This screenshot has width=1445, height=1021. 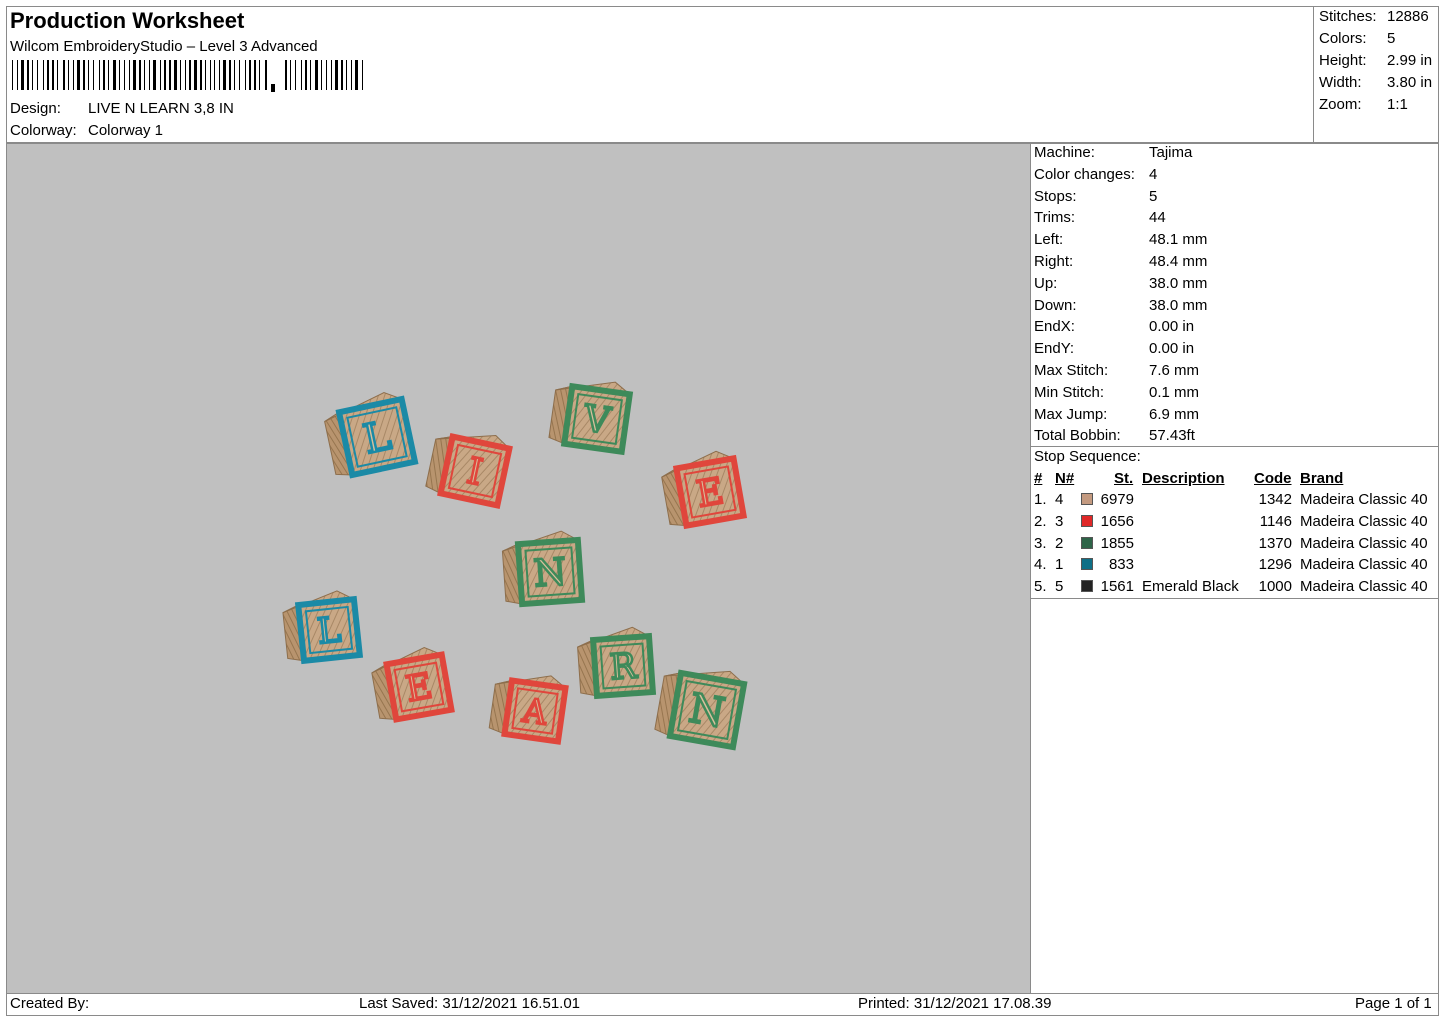 I want to click on letter-block: R, so click(x=617, y=663).